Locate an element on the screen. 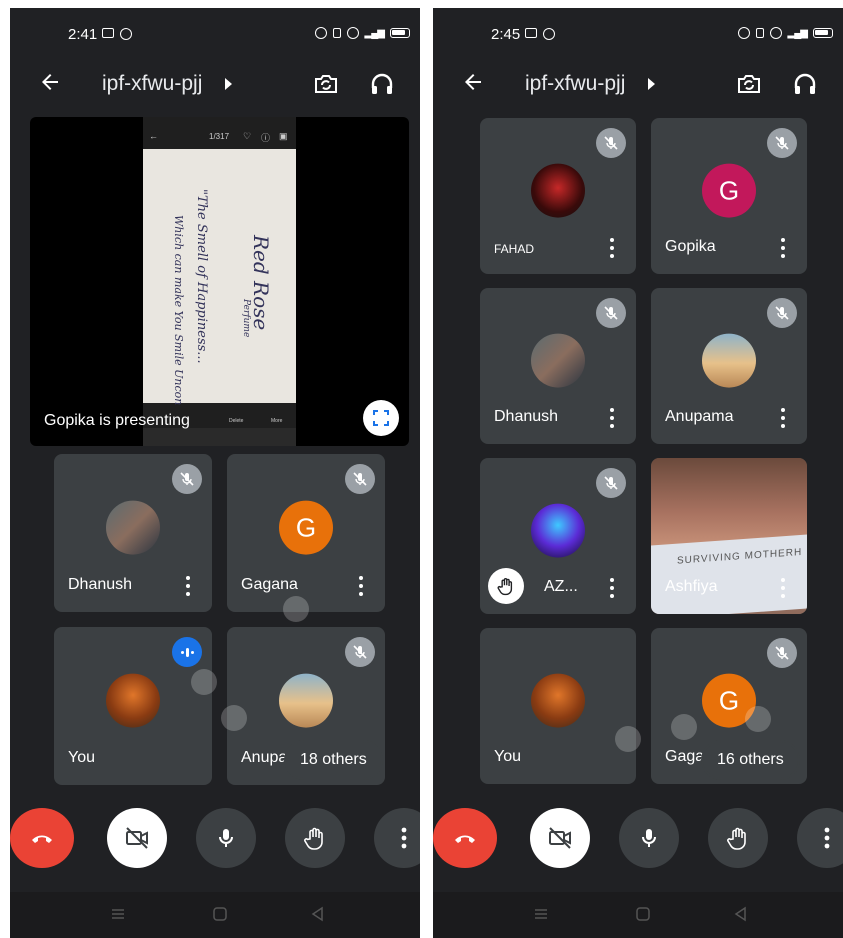  others-count-button: 18 others is located at coordinates (333, 760).